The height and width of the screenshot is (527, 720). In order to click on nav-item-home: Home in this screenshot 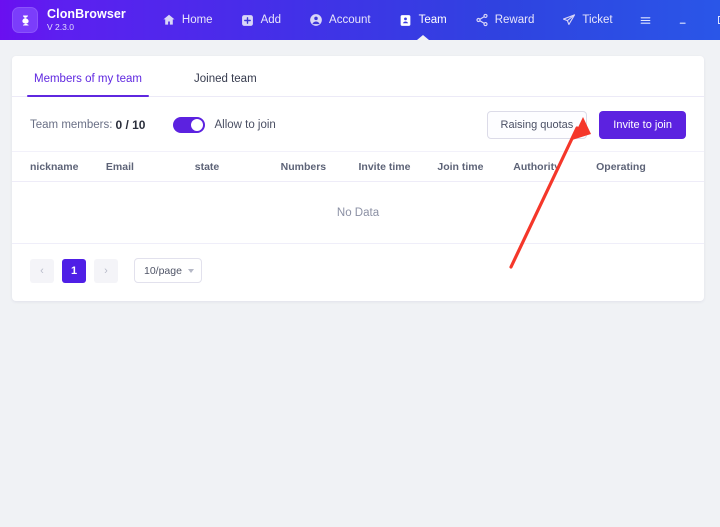, I will do `click(187, 20)`.